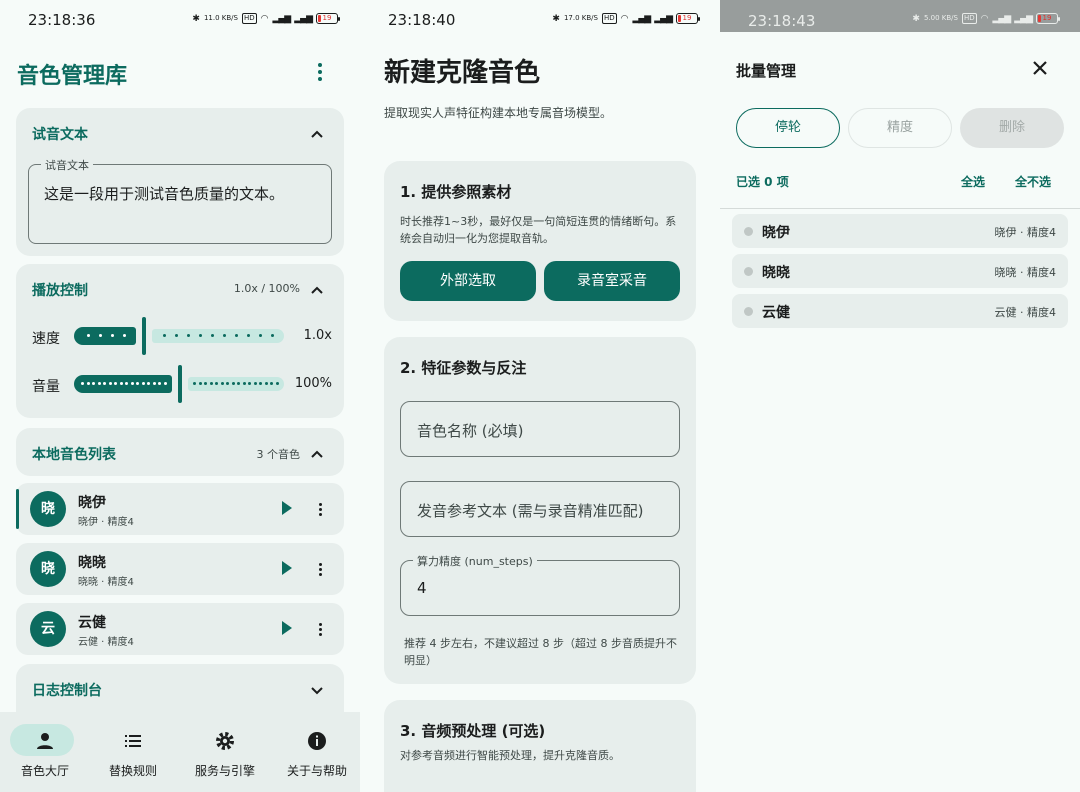  Describe the element at coordinates (540, 584) in the screenshot. I see `num-steps-input: 算力精度 (num_steps) 4` at that location.